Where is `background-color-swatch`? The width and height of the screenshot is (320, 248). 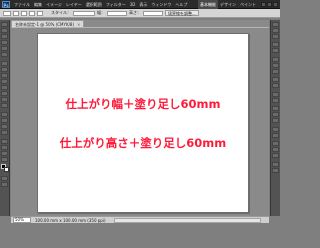
background-color-swatch is located at coordinates (6, 169).